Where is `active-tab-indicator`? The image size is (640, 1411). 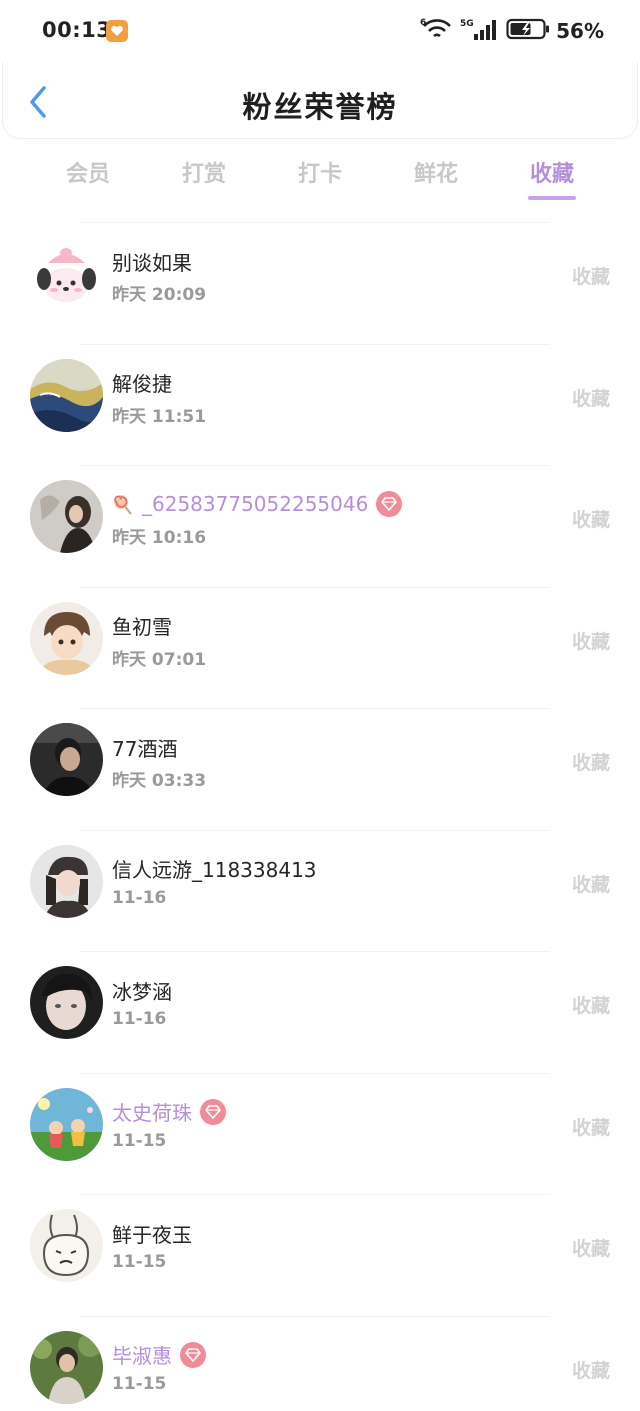 active-tab-indicator is located at coordinates (552, 198).